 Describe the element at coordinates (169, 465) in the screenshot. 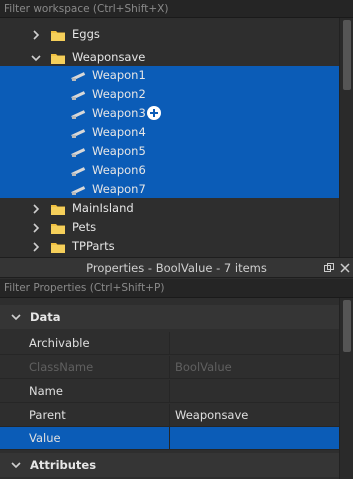

I see `section-attributes: Attributes` at that location.